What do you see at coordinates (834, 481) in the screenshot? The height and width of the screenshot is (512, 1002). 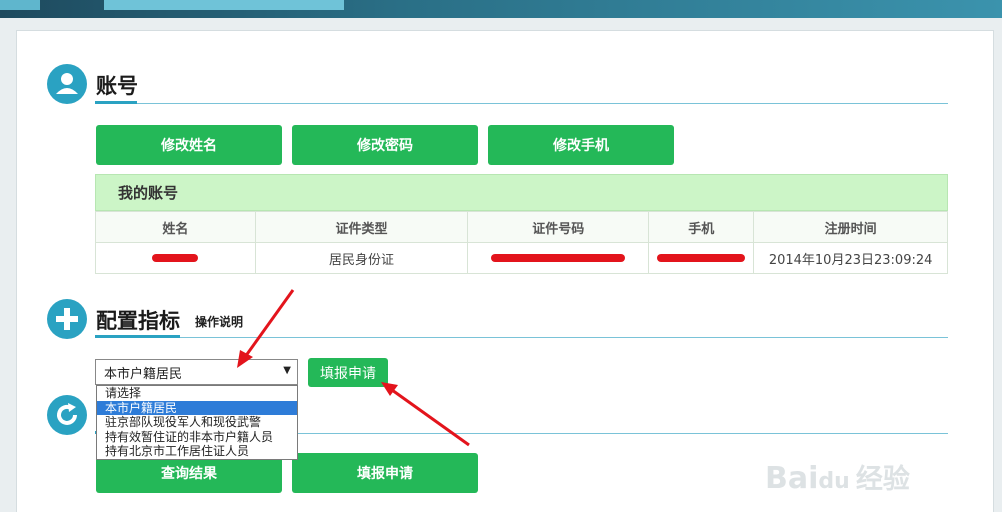 I see `watermark-paw: du` at bounding box center [834, 481].